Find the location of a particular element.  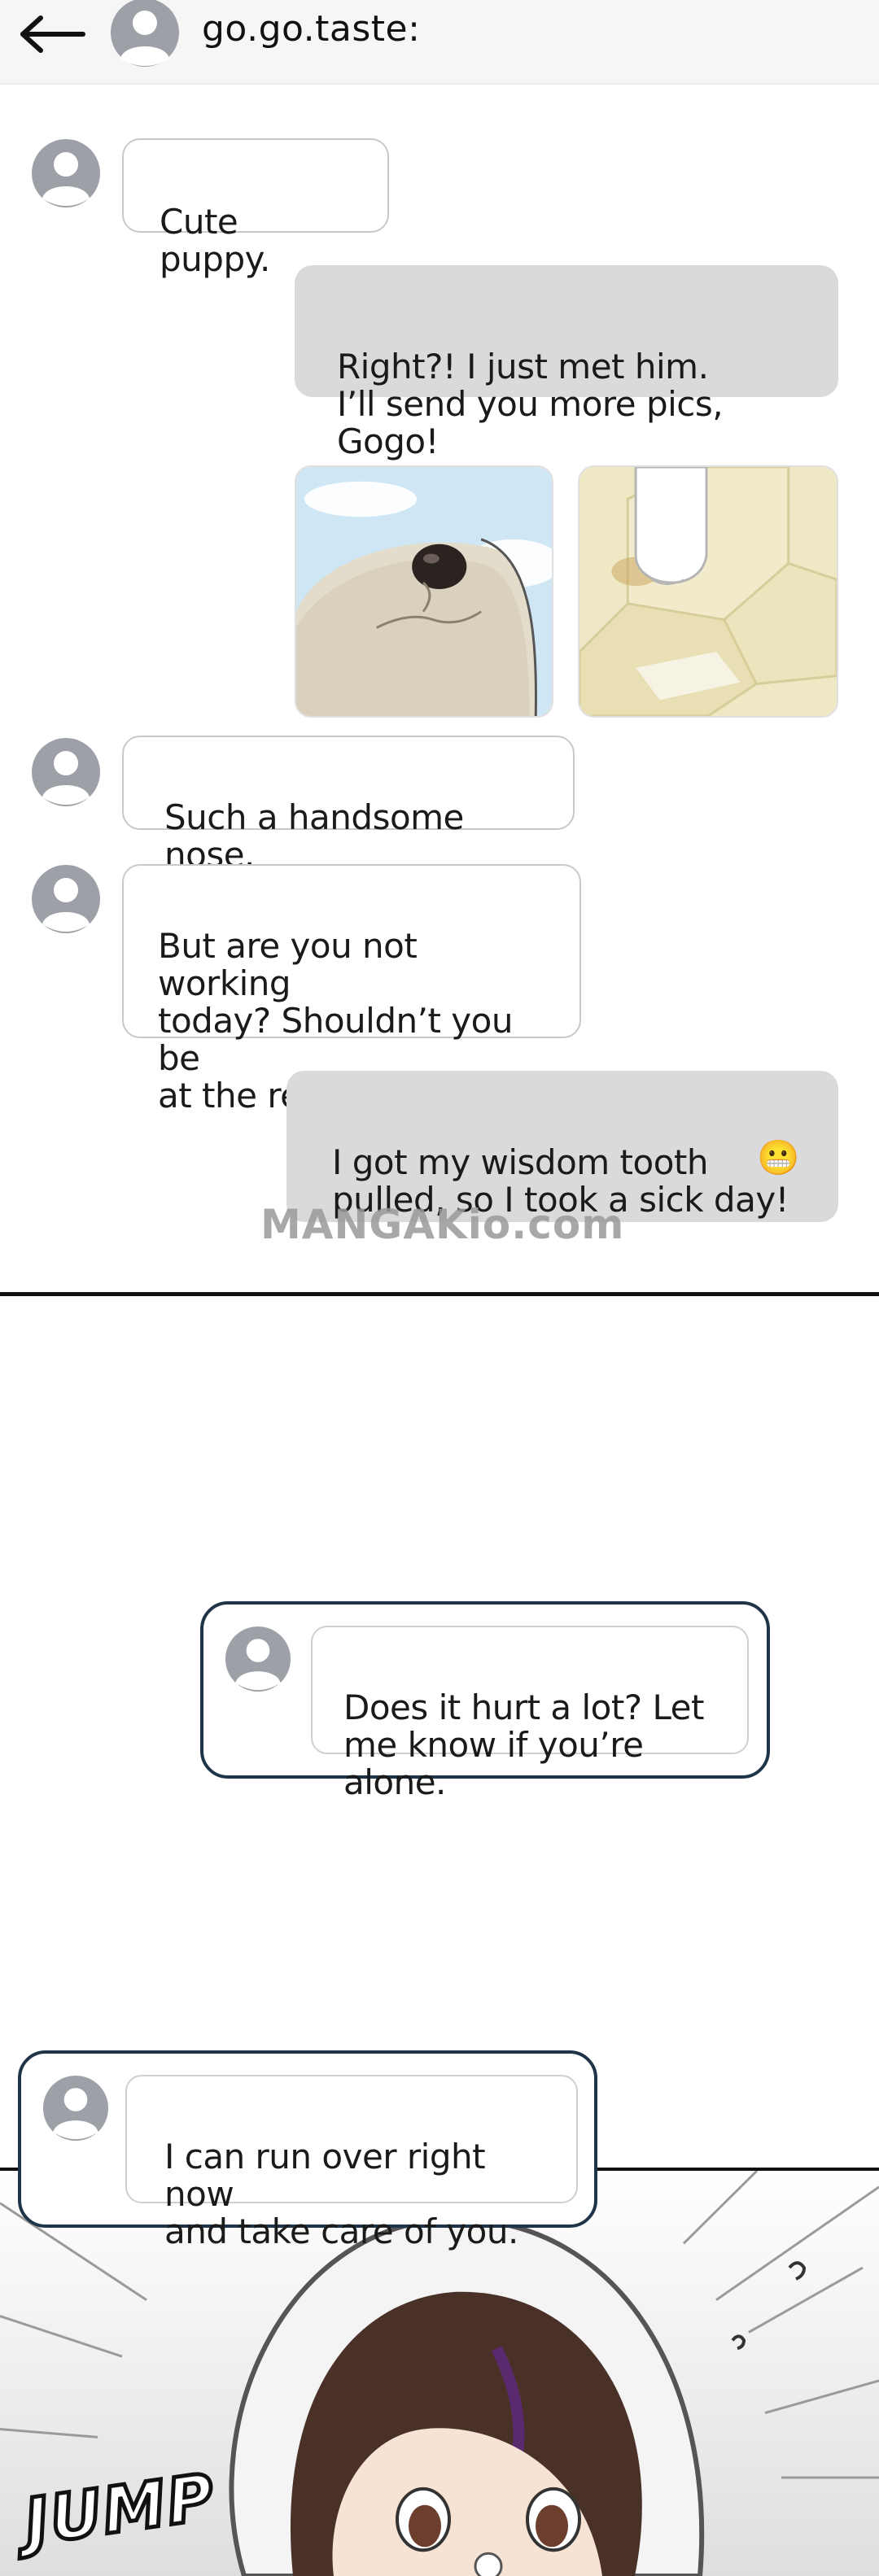

message-bubble-incoming: Such a handsome nose. is located at coordinates (348, 805).